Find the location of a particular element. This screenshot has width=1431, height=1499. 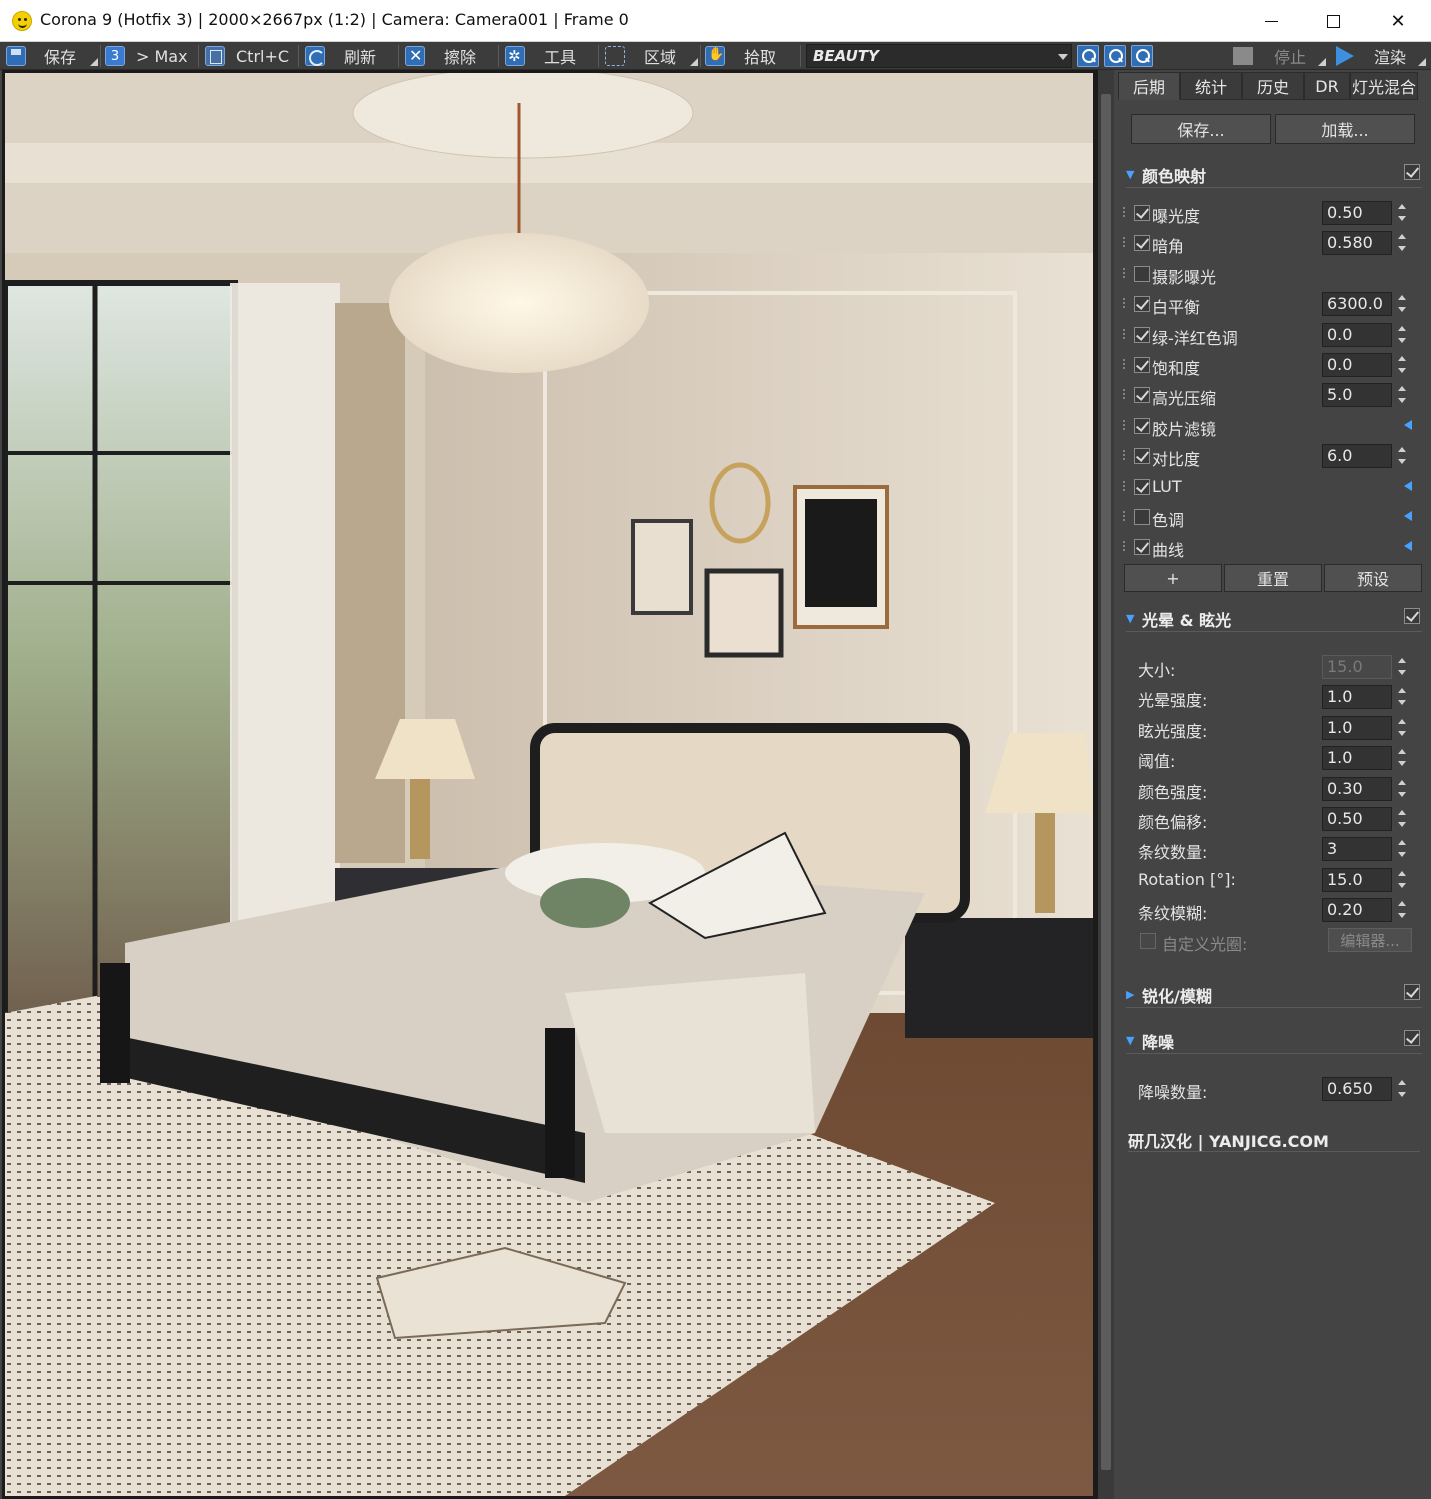

zoom-in-icon is located at coordinates (1088, 56).